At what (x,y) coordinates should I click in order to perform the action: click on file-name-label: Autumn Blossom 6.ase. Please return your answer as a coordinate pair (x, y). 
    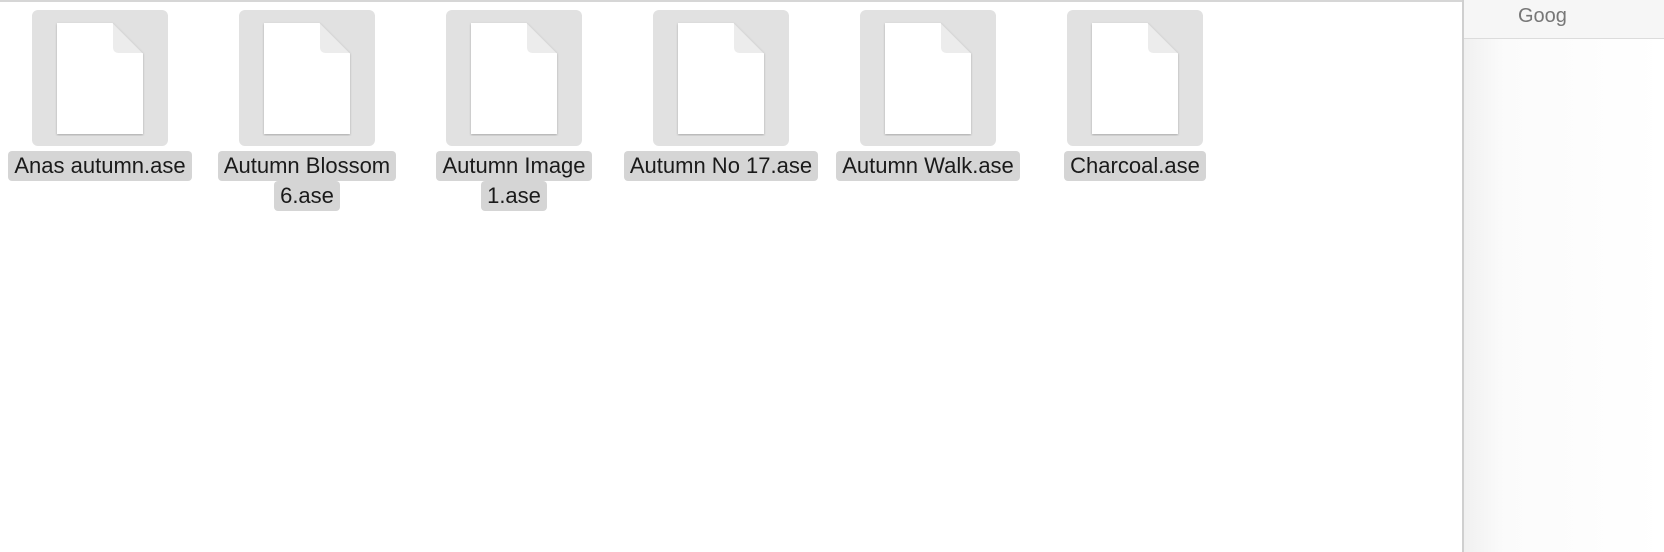
    Looking at the image, I should click on (307, 181).